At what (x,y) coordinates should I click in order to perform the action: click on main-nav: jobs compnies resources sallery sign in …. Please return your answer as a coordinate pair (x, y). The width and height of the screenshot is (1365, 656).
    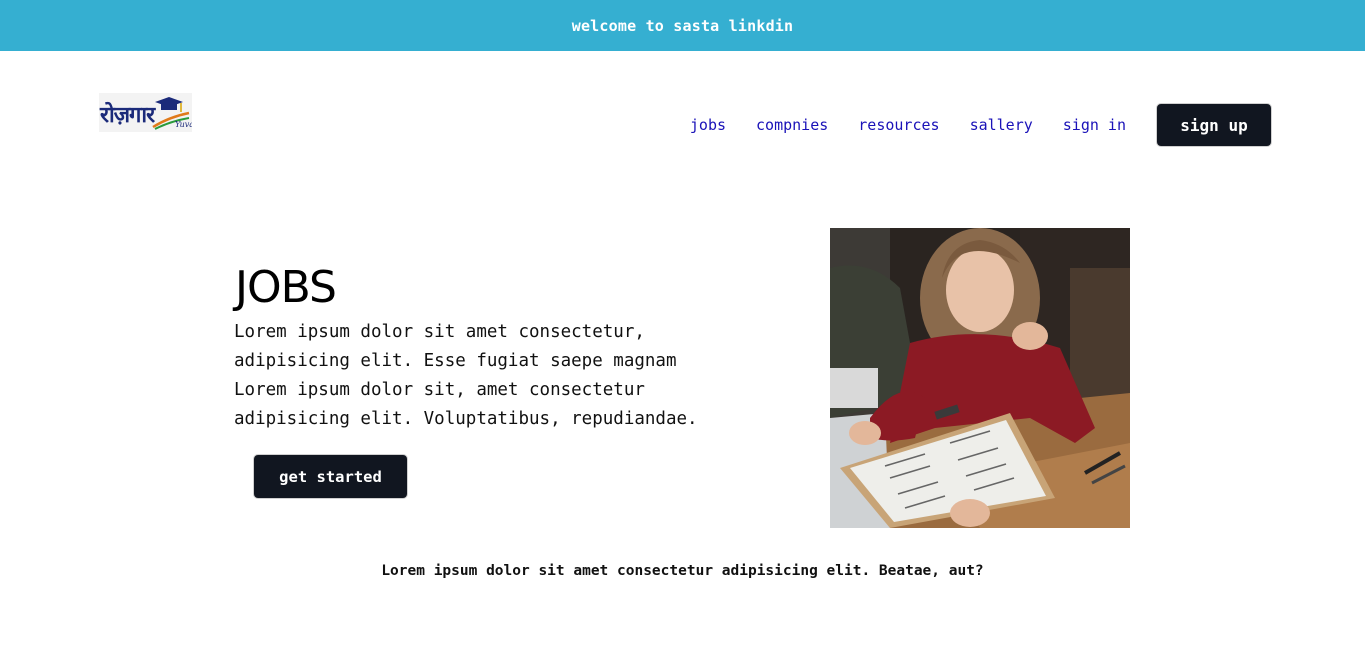
    Looking at the image, I should click on (981, 125).